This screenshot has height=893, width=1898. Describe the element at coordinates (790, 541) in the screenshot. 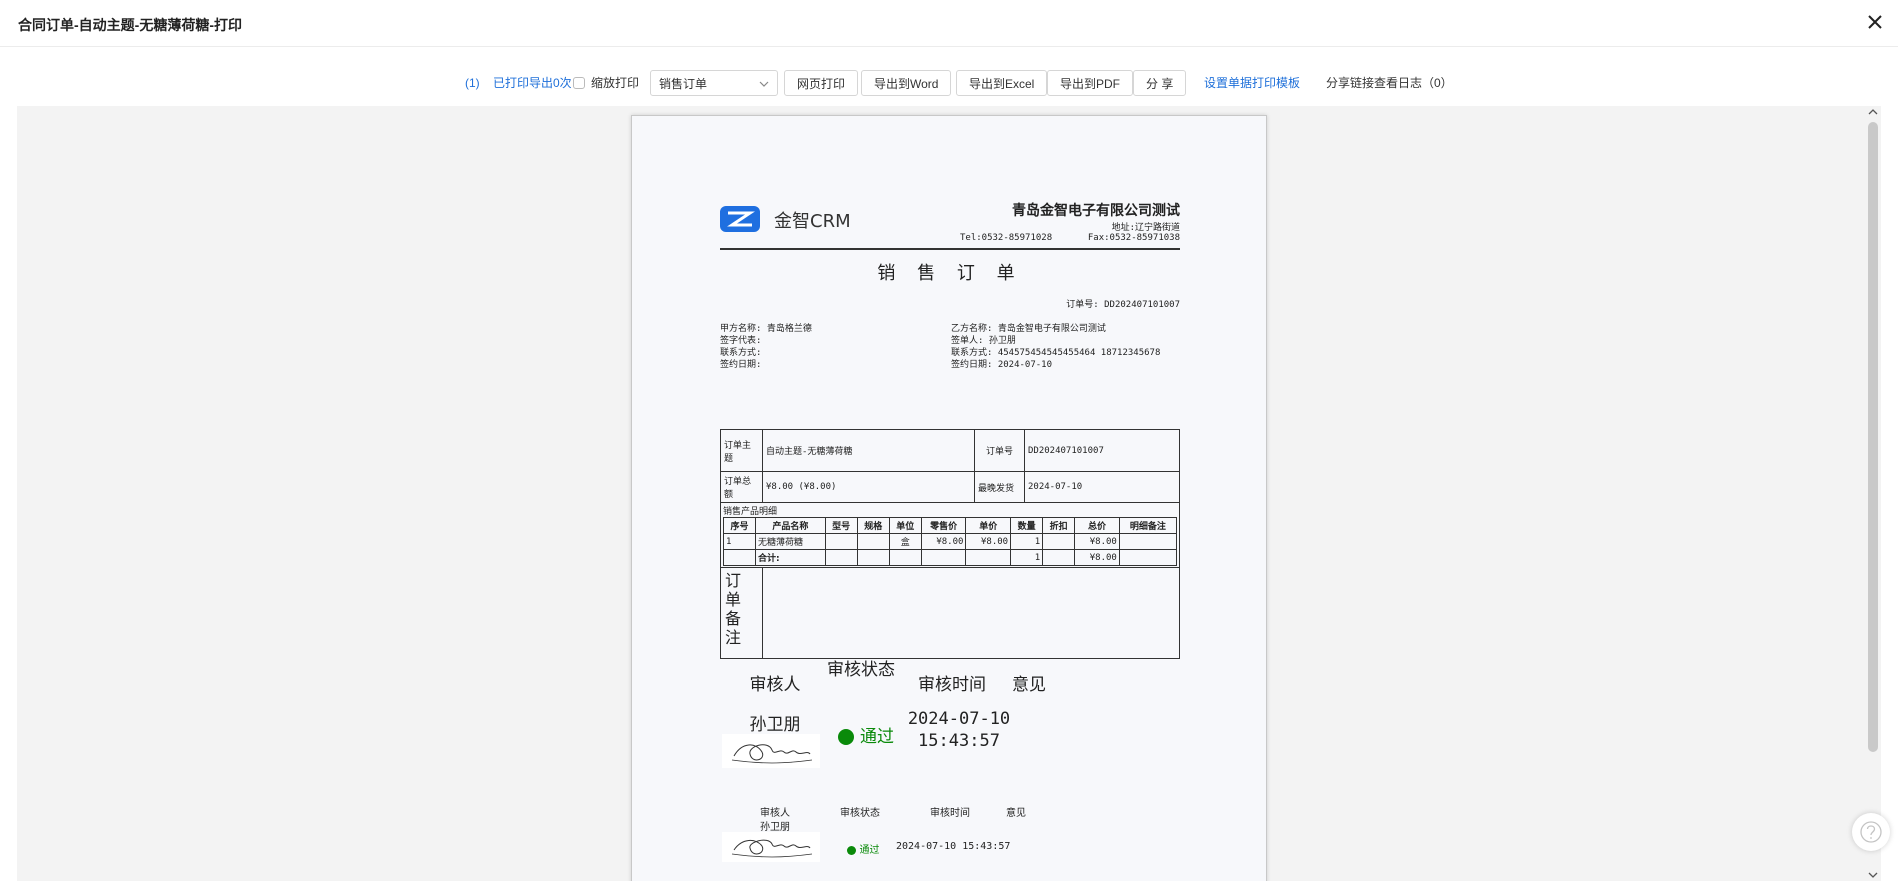

I see `table-cell: 无糖薄荷糖` at that location.